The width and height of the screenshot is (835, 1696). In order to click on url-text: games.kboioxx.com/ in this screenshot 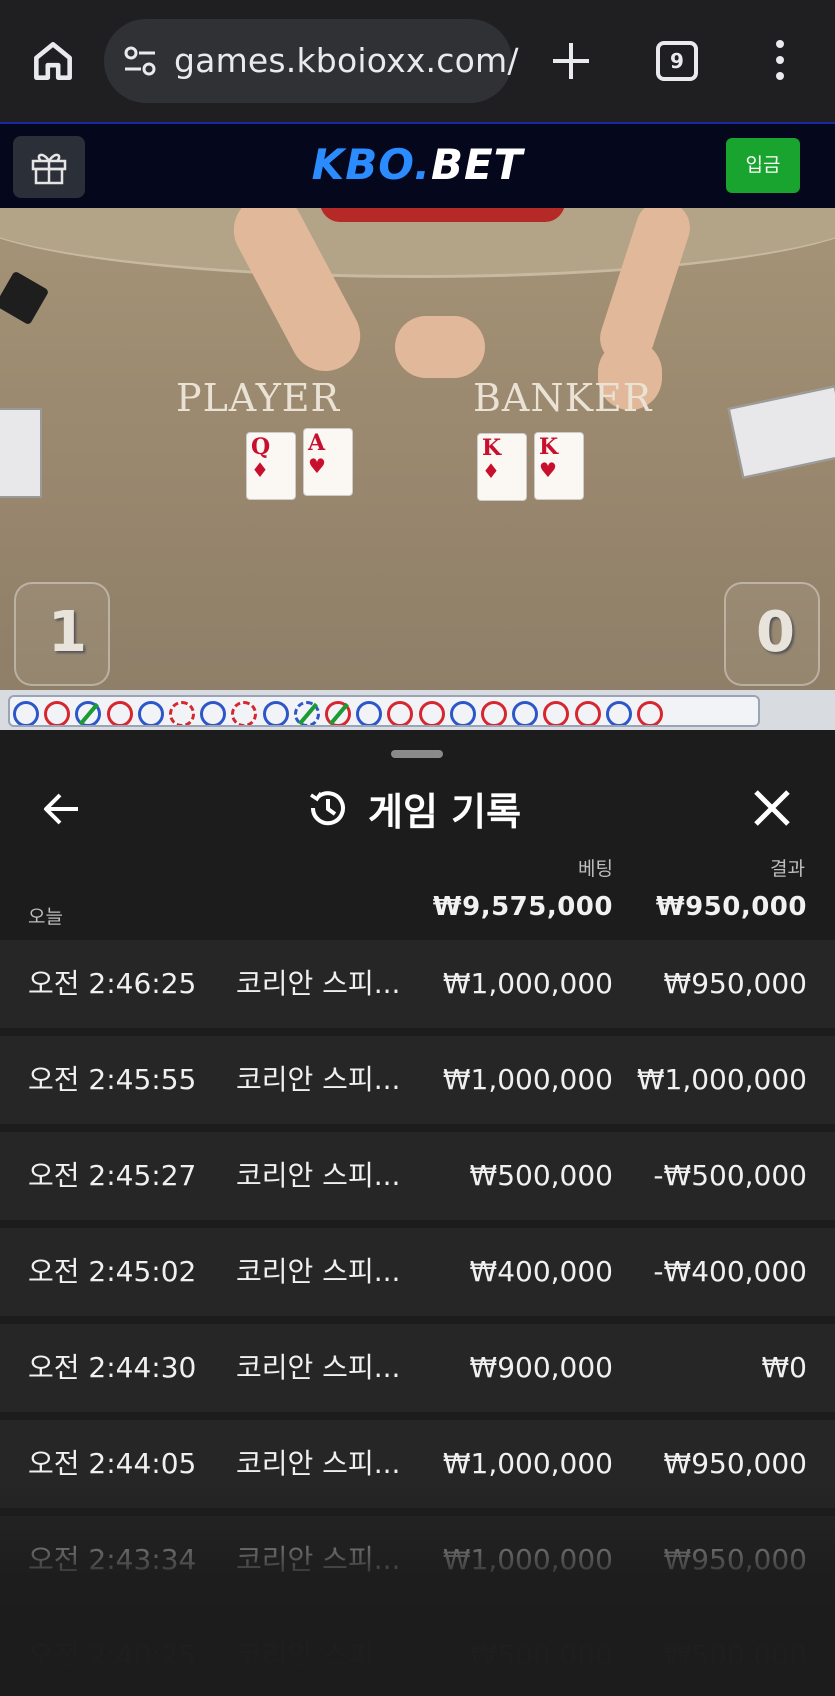, I will do `click(346, 60)`.